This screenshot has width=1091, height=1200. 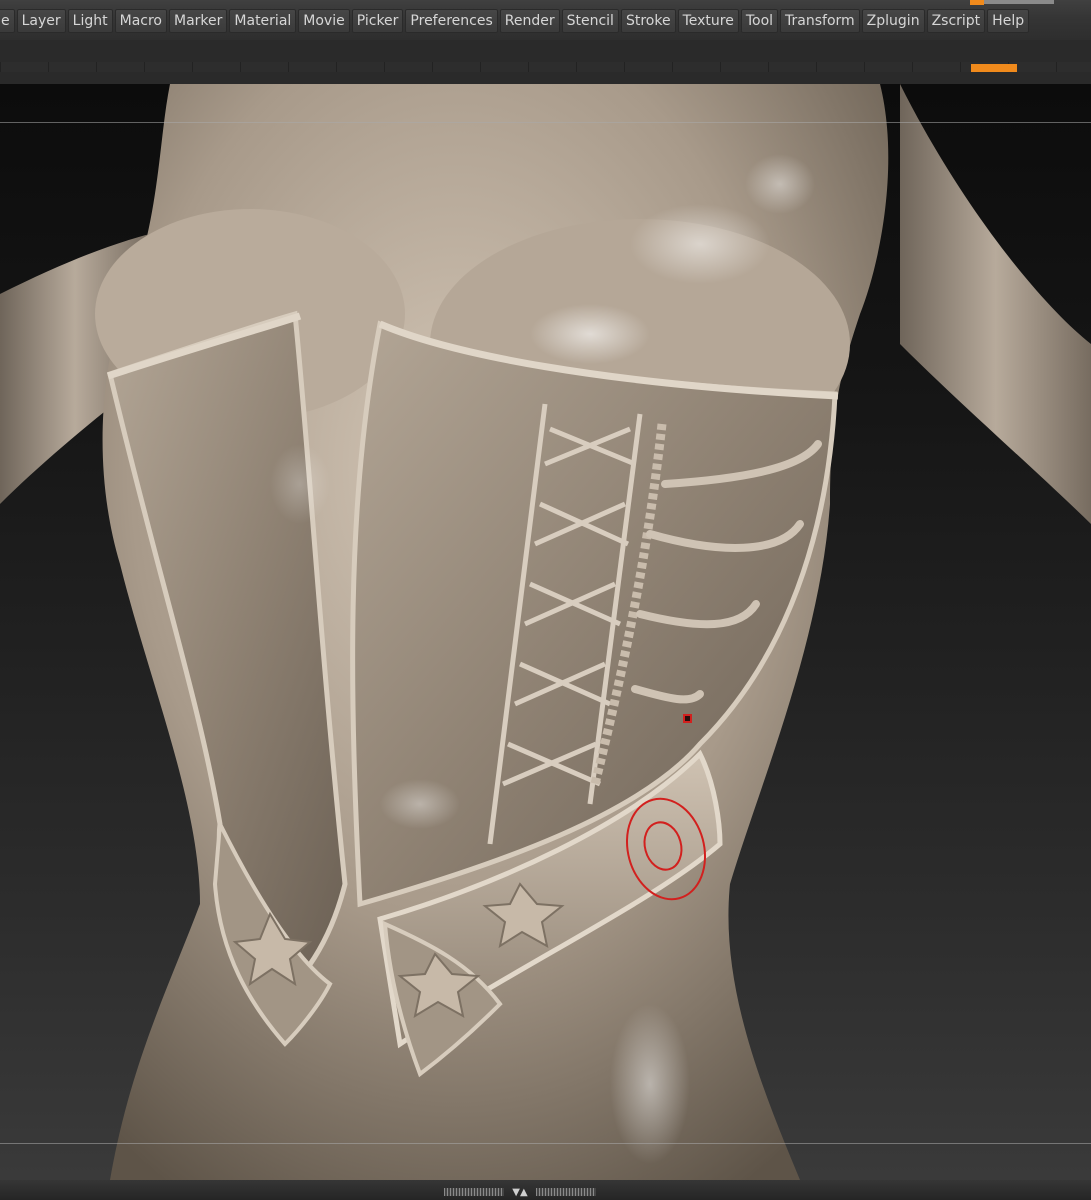 What do you see at coordinates (708, 21) in the screenshot?
I see `menu-item-texture: Texture` at bounding box center [708, 21].